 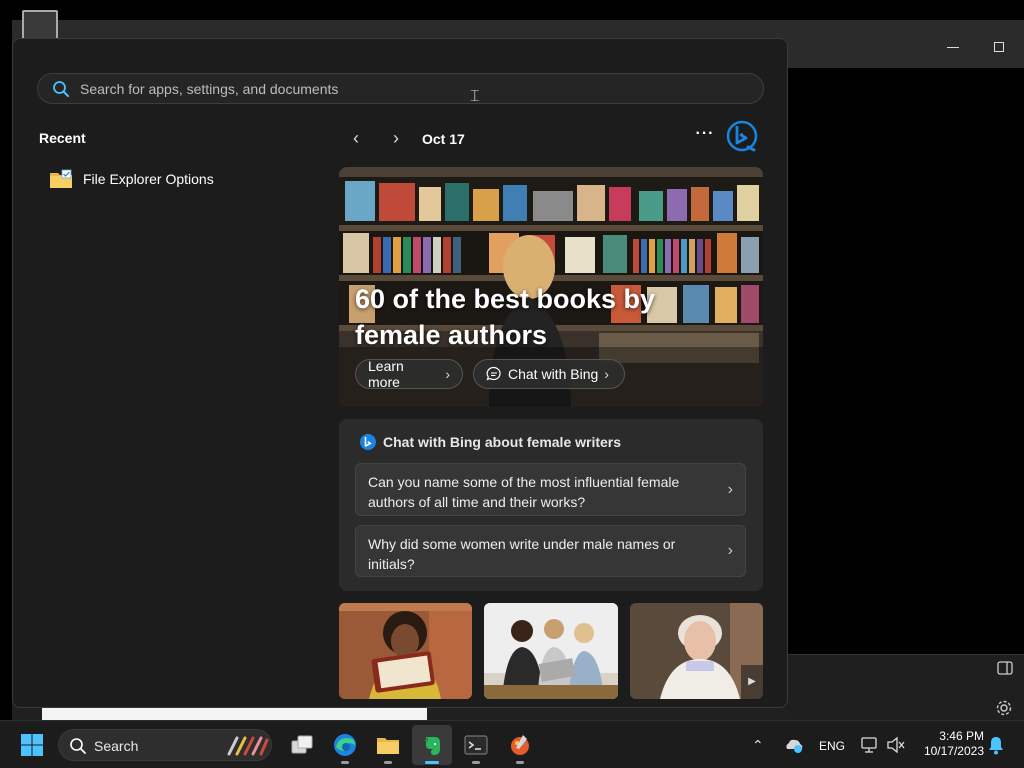 I want to click on woman-reading-image, so click(x=405, y=651).